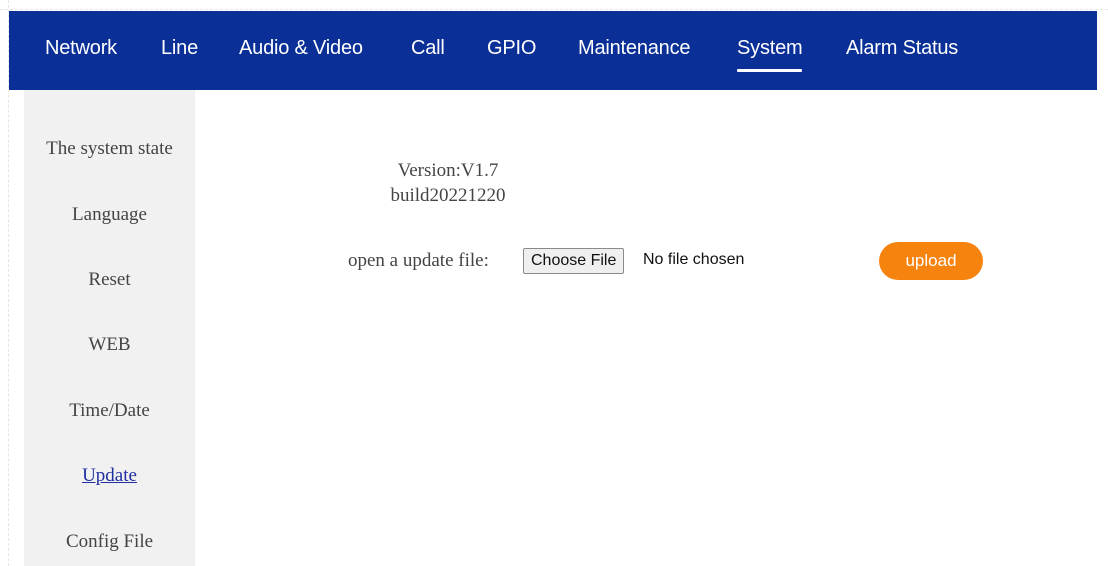 The image size is (1108, 566). Describe the element at coordinates (179, 48) in the screenshot. I see `nav-line: Line` at that location.